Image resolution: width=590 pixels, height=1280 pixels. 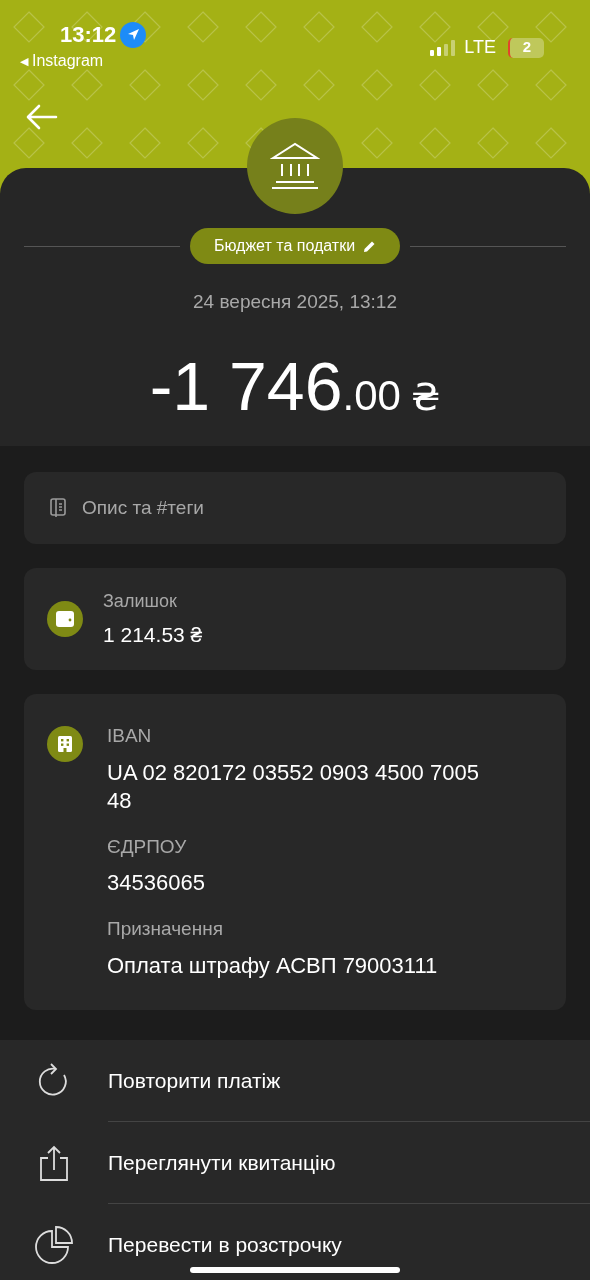 I want to click on action-item: Повторити платіж, so click(x=194, y=1080).